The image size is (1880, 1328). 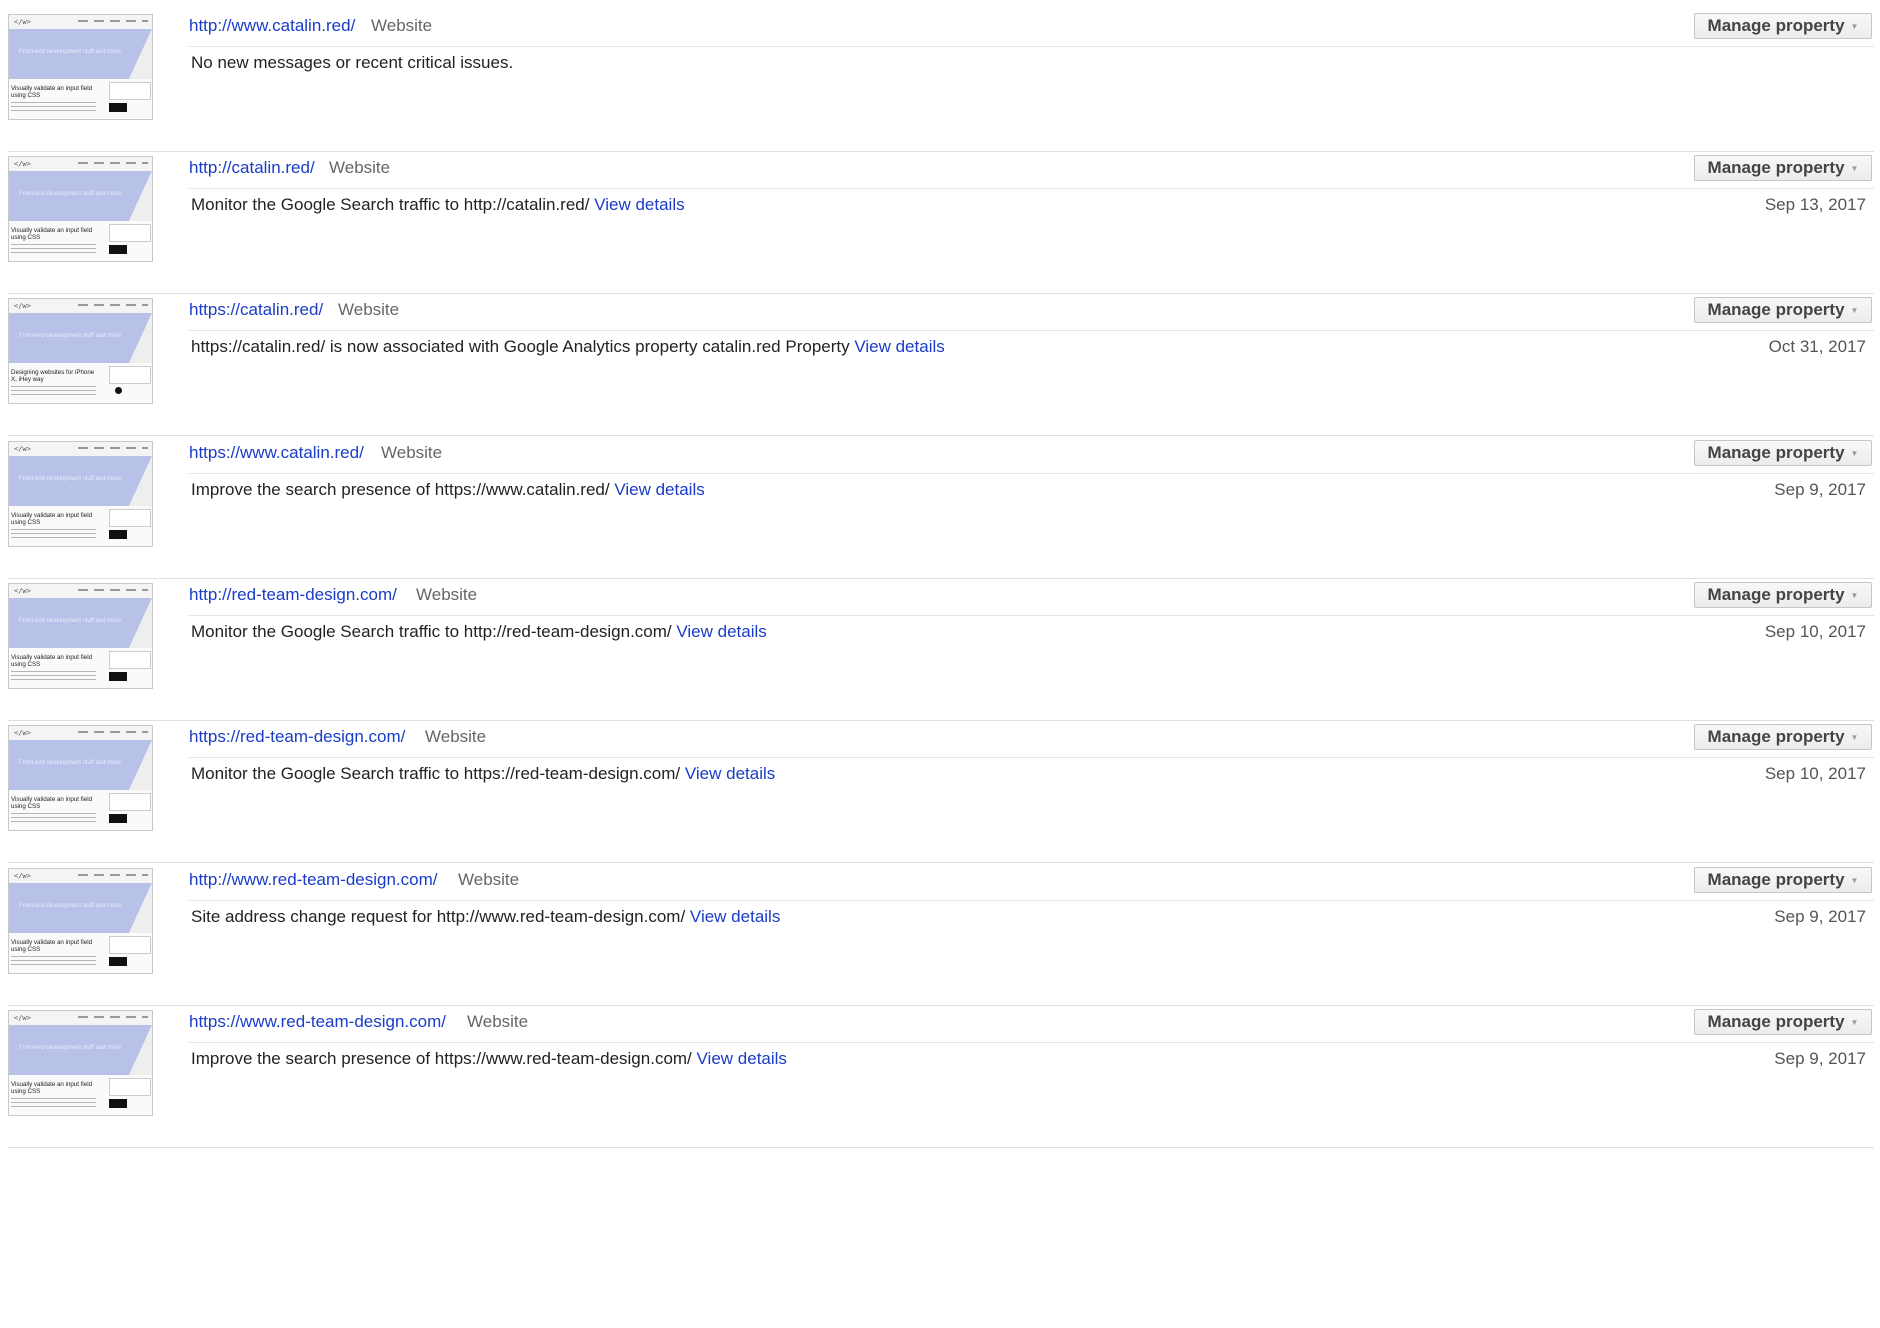 What do you see at coordinates (317, 1022) in the screenshot?
I see `property-url-link: https://www.red-team-design.com/` at bounding box center [317, 1022].